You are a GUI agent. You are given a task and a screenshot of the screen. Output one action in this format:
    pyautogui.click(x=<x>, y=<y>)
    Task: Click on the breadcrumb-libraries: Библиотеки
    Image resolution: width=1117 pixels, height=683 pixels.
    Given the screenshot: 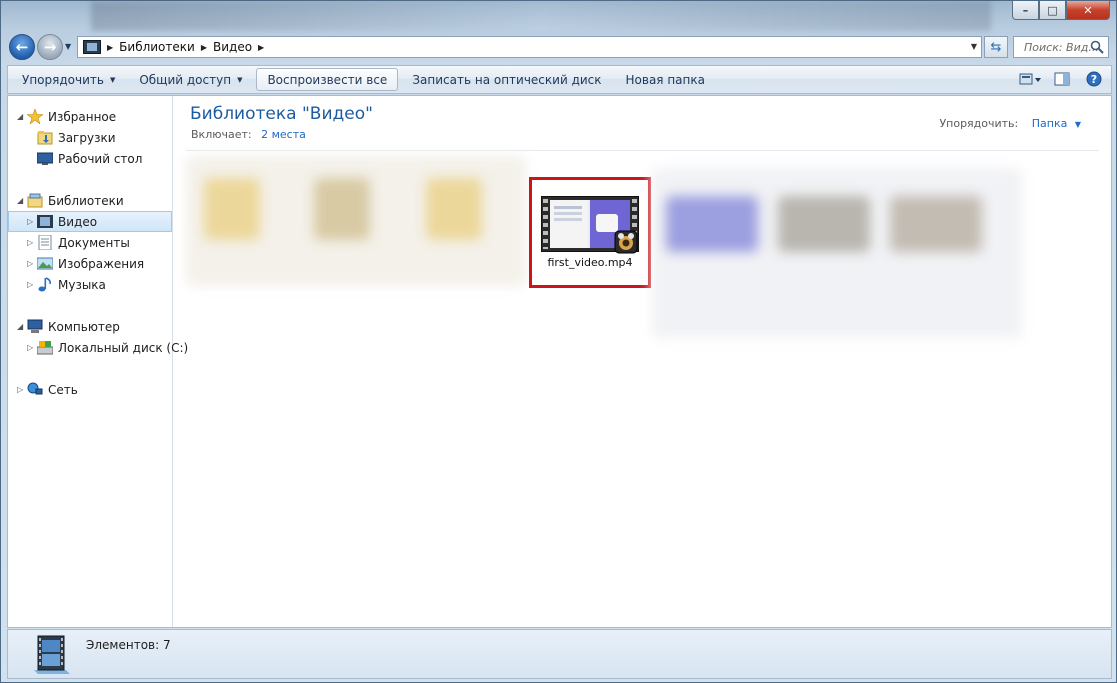 What is the action you would take?
    pyautogui.click(x=157, y=47)
    